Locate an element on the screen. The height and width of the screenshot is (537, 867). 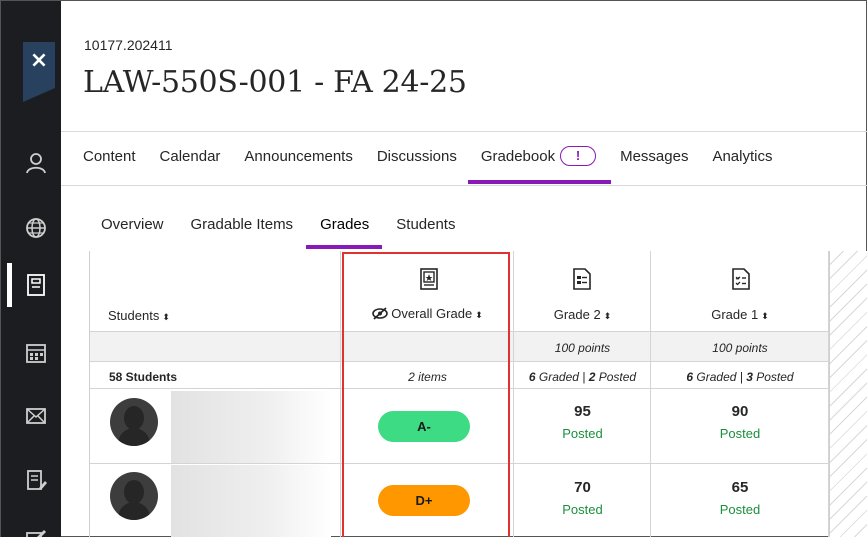
grade-1-summary: 6 Graded | 3 Posted is located at coordinates (740, 377).